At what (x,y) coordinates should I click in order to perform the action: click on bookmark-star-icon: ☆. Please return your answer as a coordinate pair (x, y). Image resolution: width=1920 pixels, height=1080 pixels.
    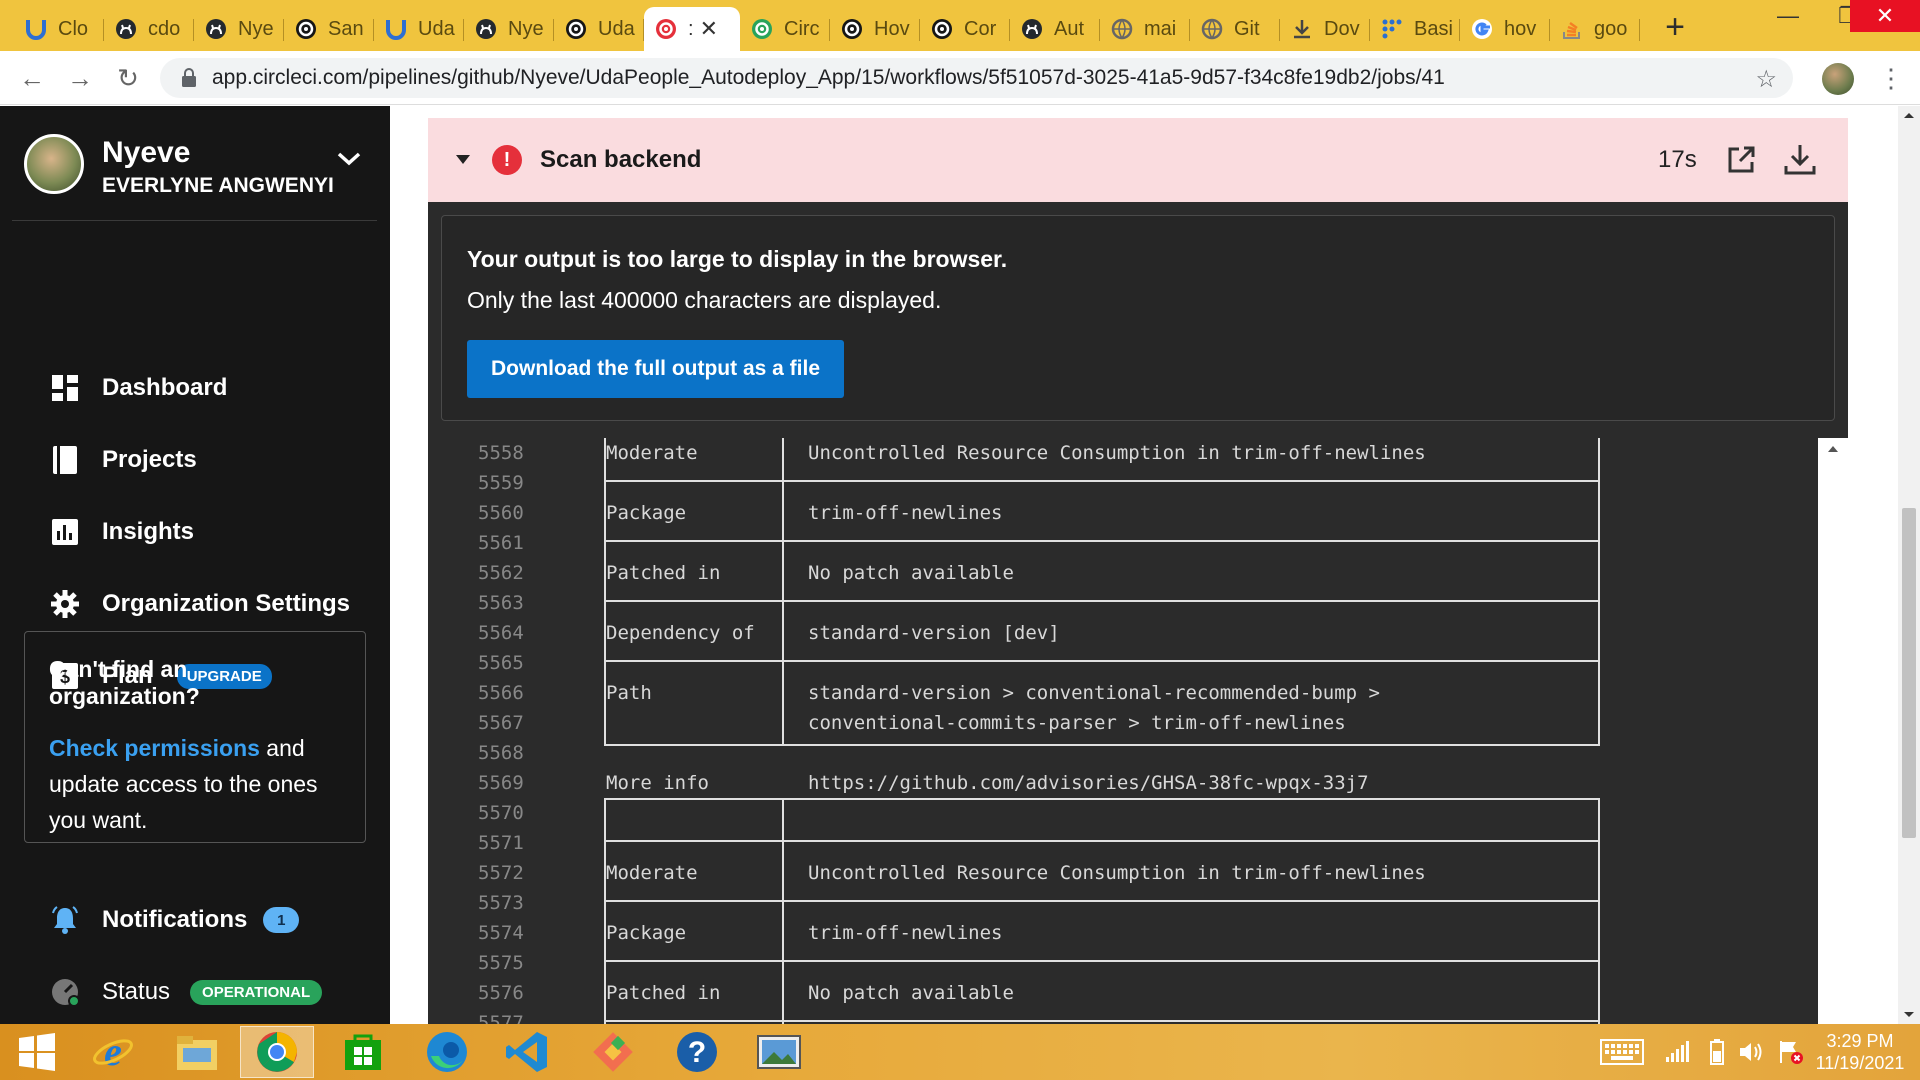
    Looking at the image, I should click on (1766, 79).